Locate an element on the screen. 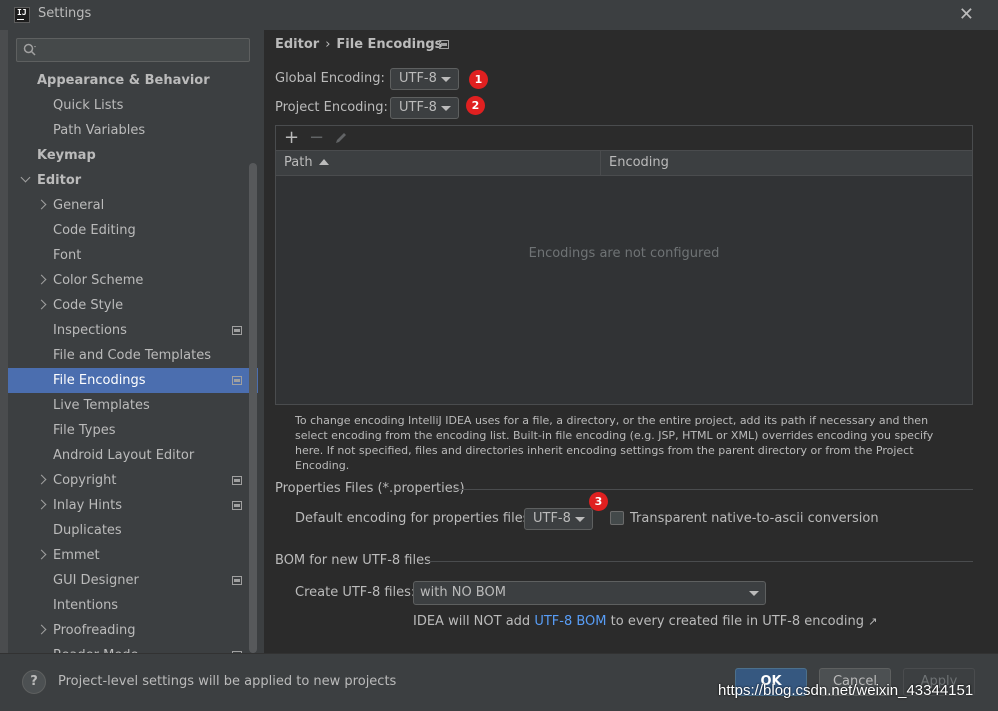  sidebar-item-label: Android Layout Editor is located at coordinates (124, 455).